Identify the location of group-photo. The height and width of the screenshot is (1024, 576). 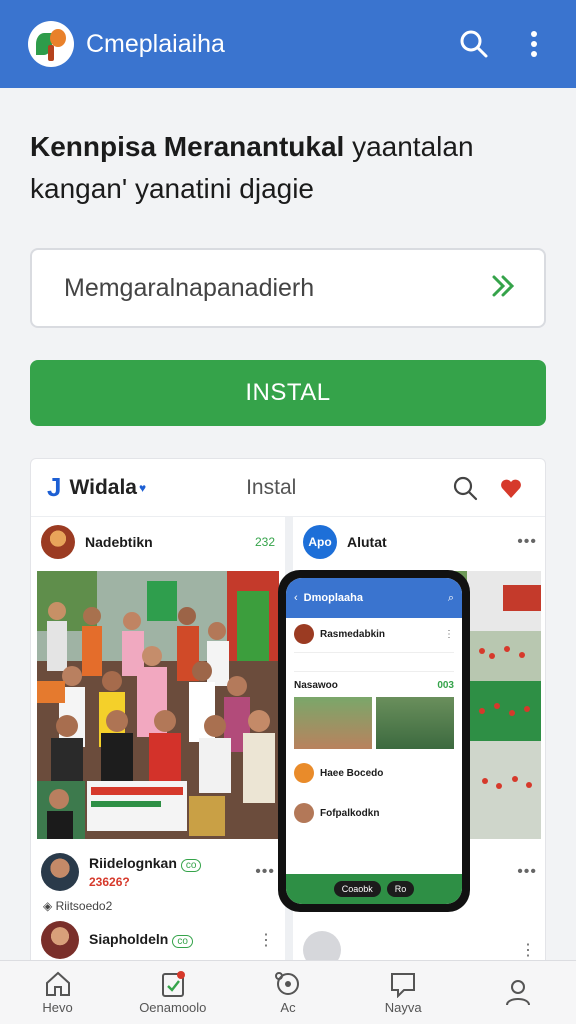
(158, 705).